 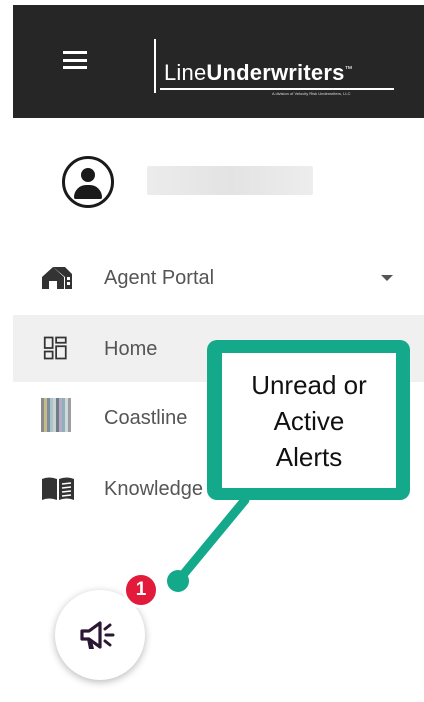 What do you see at coordinates (387, 278) in the screenshot?
I see `chevron-down-icon` at bounding box center [387, 278].